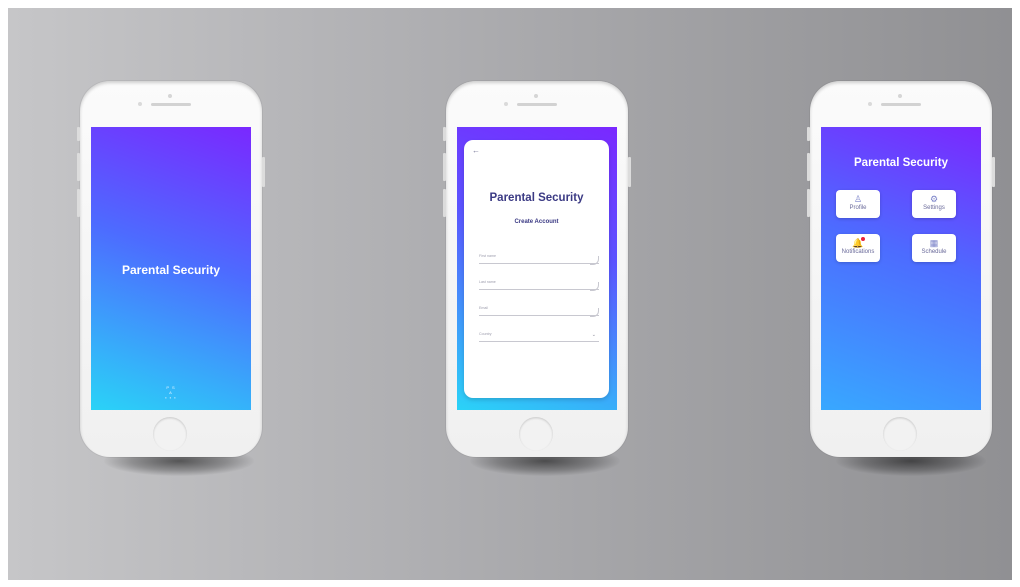  Describe the element at coordinates (934, 208) in the screenshot. I see `tile-label: Settings` at that location.